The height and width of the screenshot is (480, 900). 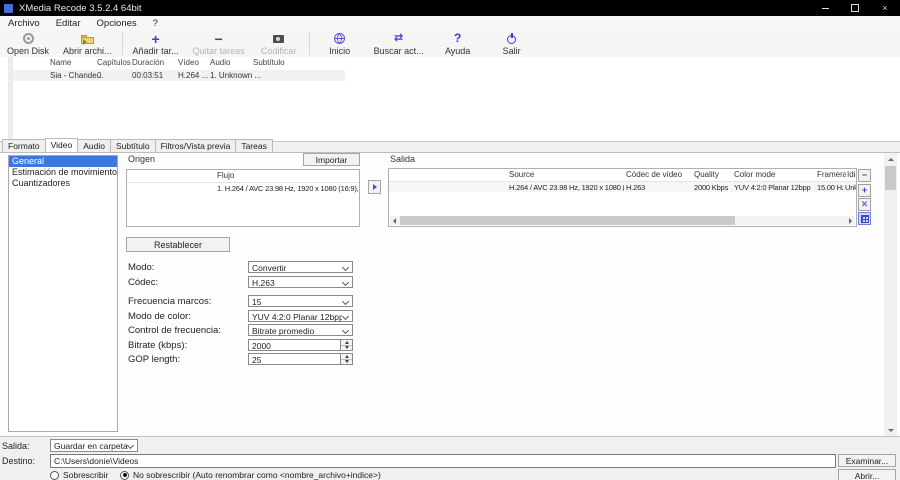 What do you see at coordinates (279, 43) in the screenshot?
I see `encode-button: Codificar` at bounding box center [279, 43].